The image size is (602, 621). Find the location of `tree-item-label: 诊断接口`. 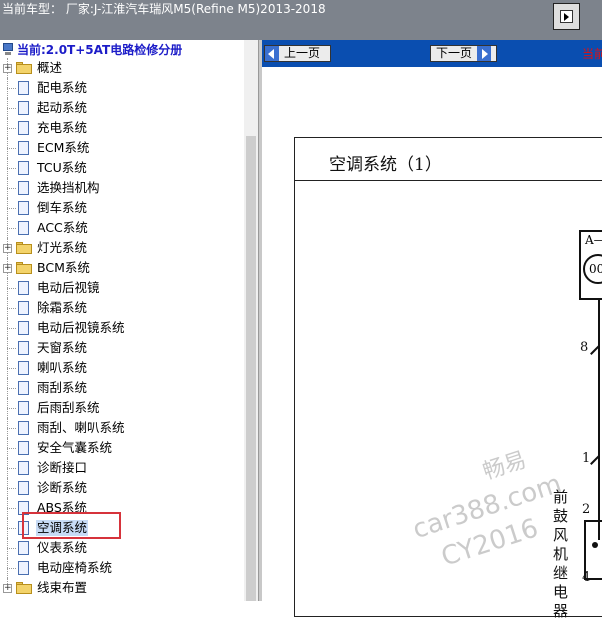

tree-item-label: 诊断接口 is located at coordinates (62, 467).